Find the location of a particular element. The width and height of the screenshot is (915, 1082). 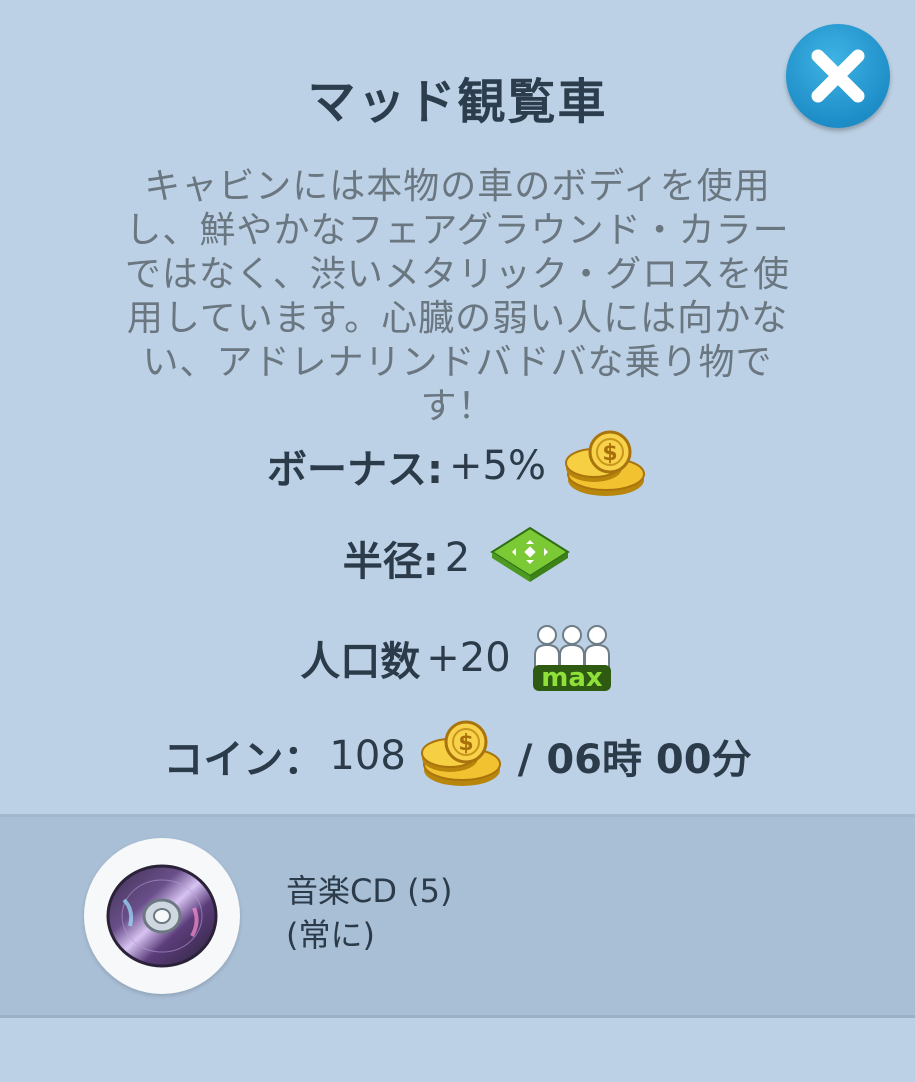

divider is located at coordinates (457, 1016).